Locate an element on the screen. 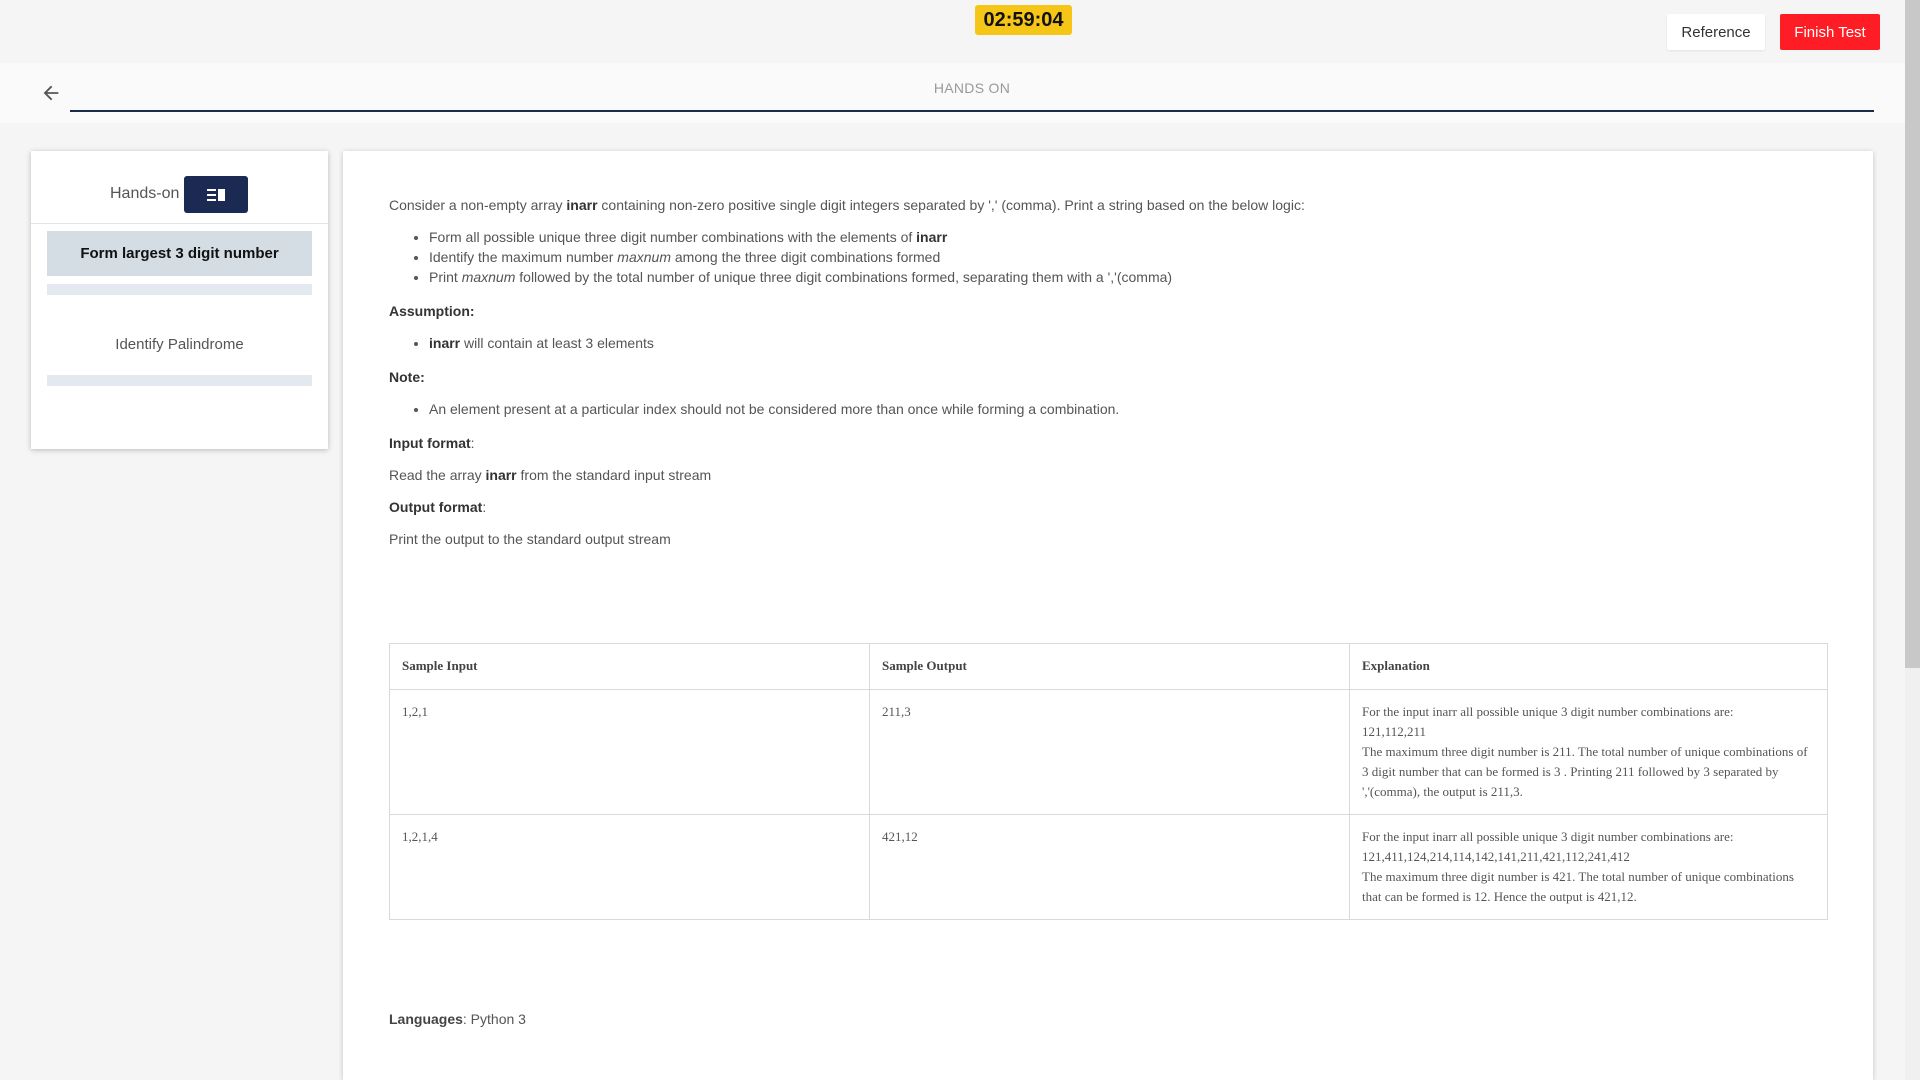 Image resolution: width=1920 pixels, height=1080 pixels. sample-input-cell: 1,2,1,4 is located at coordinates (629, 867).